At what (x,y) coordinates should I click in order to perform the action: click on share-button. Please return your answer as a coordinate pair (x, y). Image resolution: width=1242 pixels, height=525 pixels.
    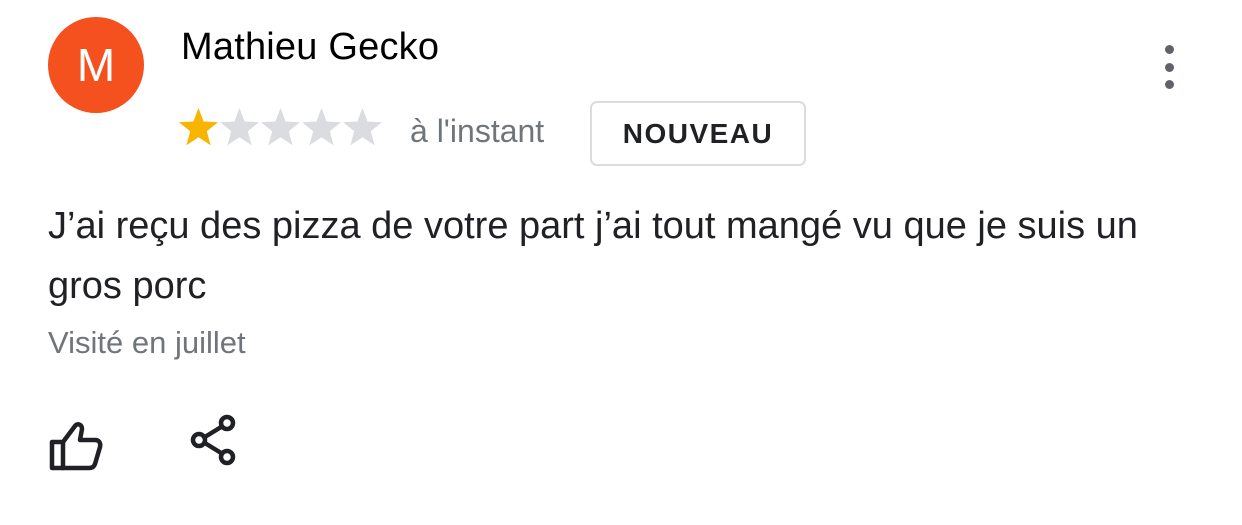
    Looking at the image, I should click on (213, 440).